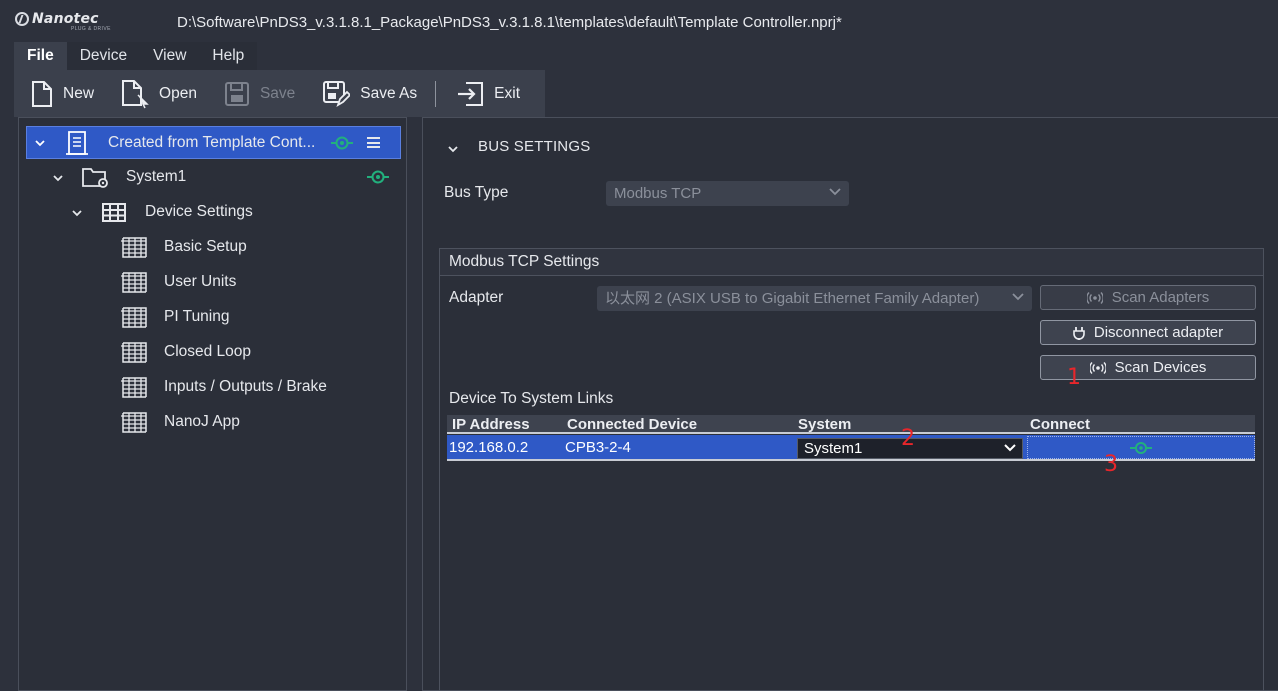 The image size is (1278, 691). I want to click on bus-type-select: Modbus TCP, so click(727, 193).